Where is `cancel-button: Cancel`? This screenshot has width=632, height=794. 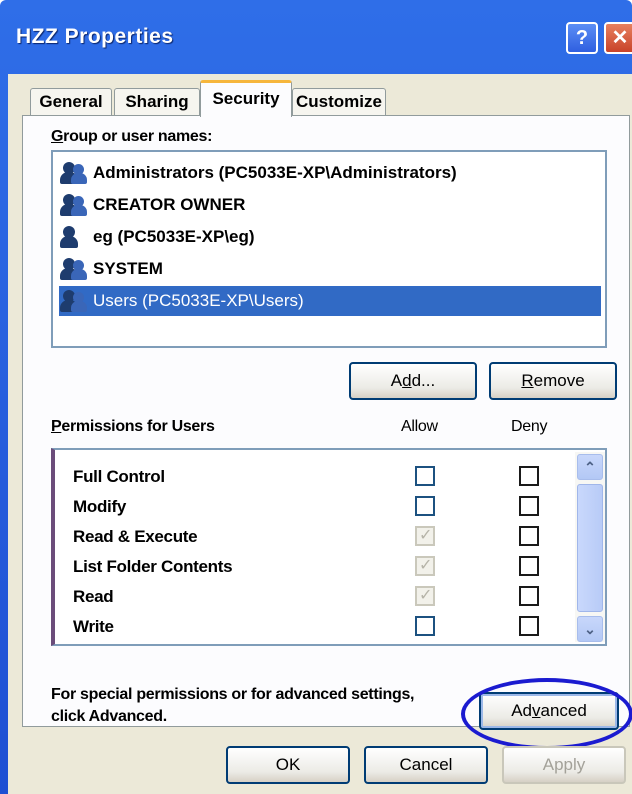 cancel-button: Cancel is located at coordinates (426, 765).